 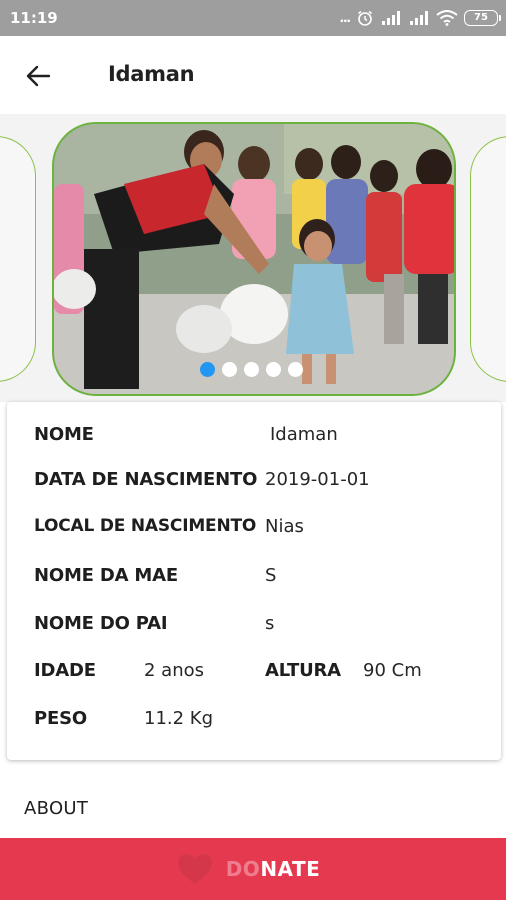 What do you see at coordinates (303, 670) in the screenshot?
I see `height-label: ALTURA` at bounding box center [303, 670].